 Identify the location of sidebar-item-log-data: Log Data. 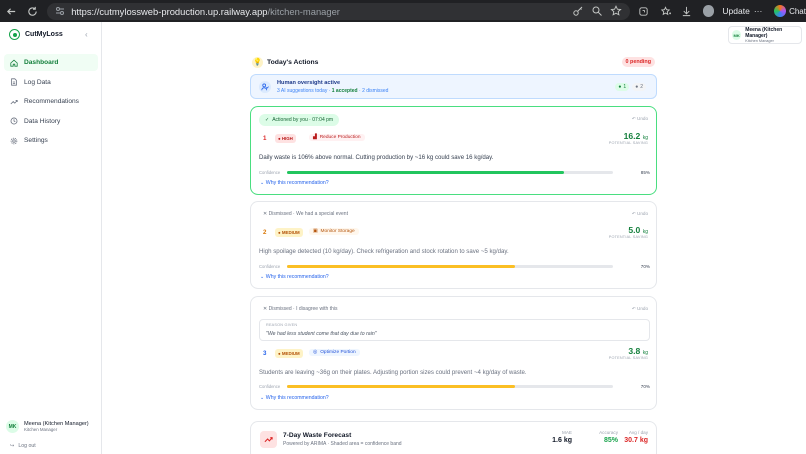
(51, 82).